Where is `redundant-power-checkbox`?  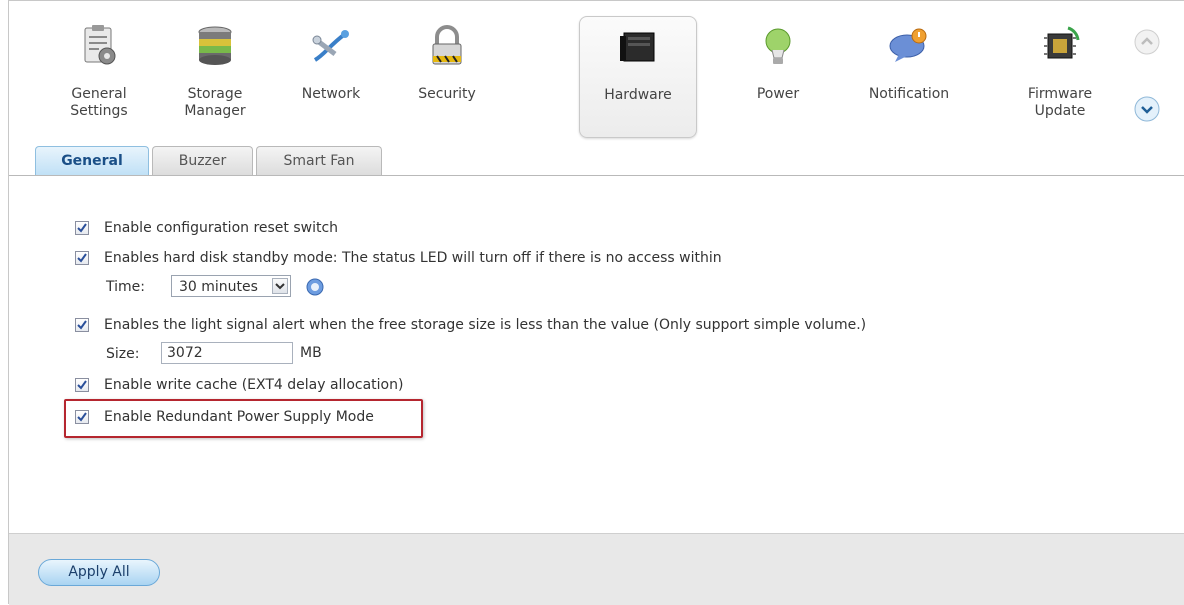 redundant-power-checkbox is located at coordinates (82, 417).